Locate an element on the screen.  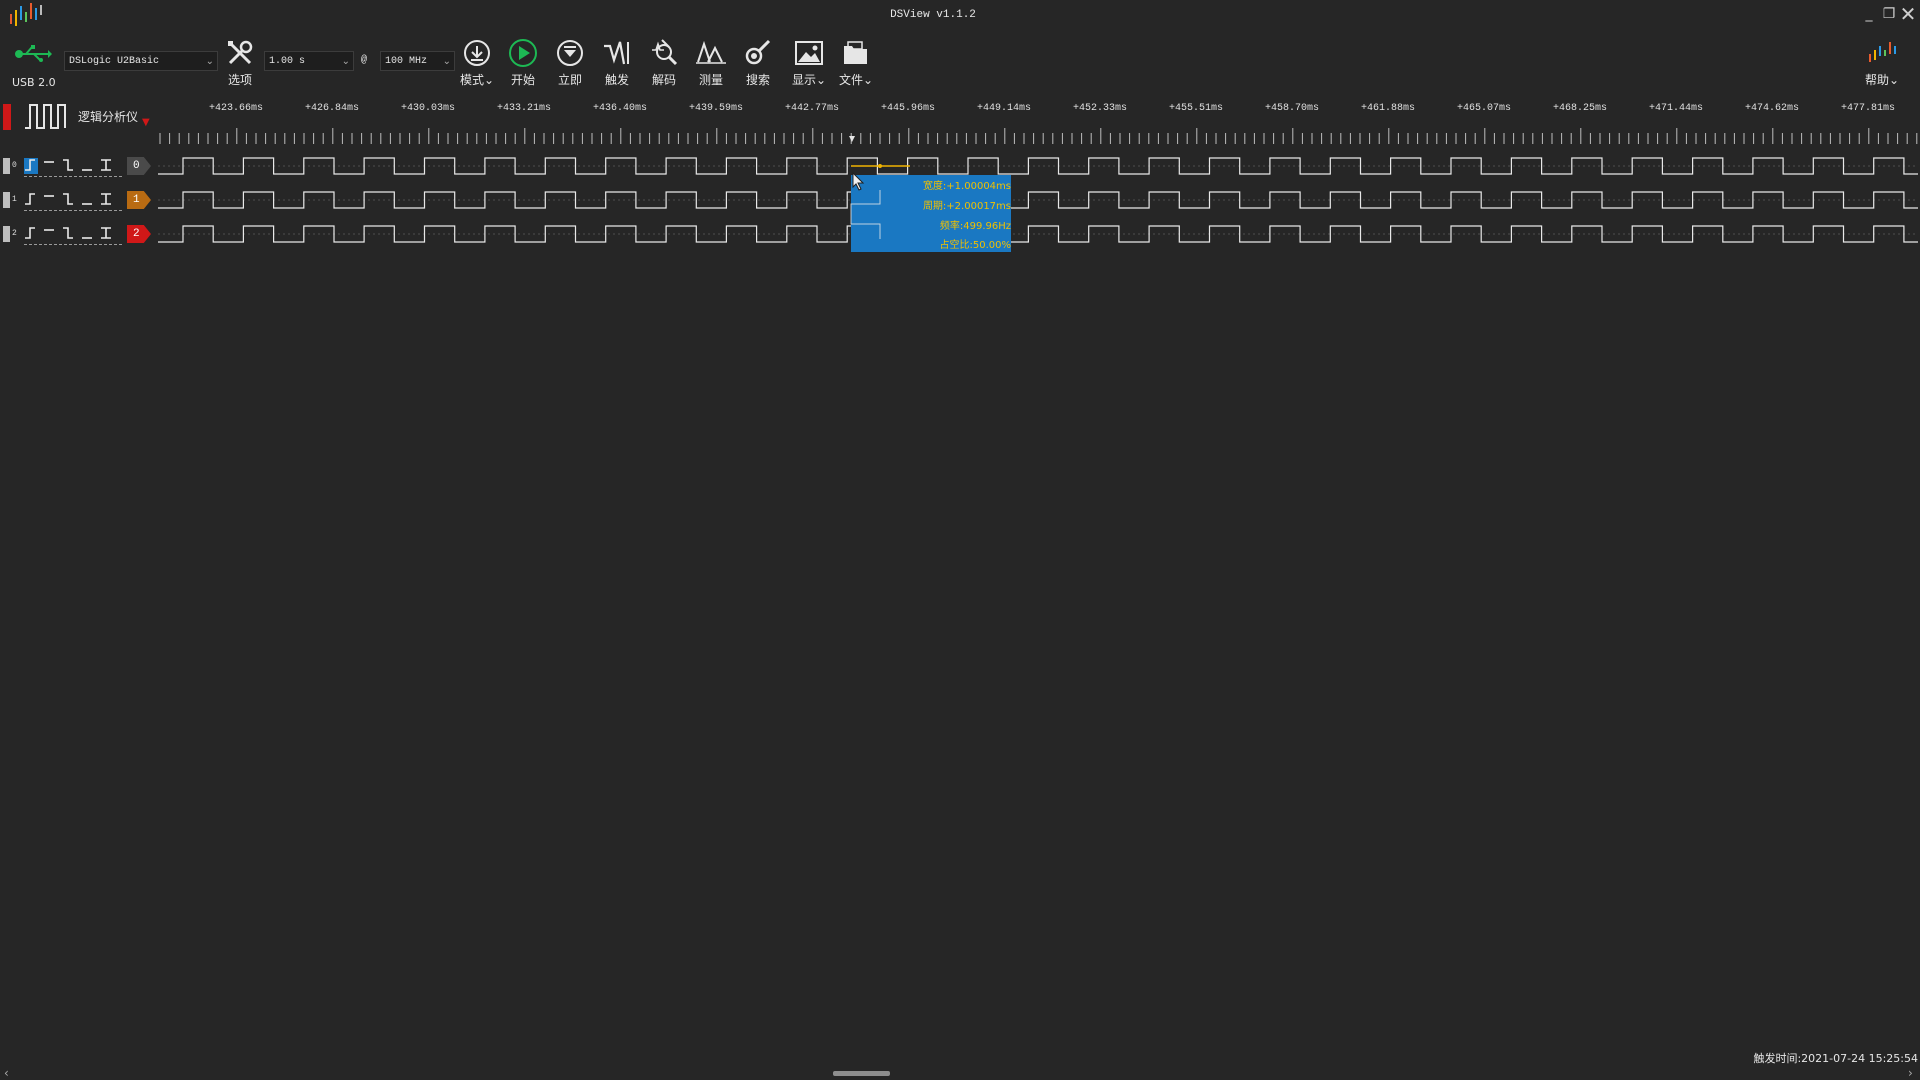
help-label: 帮助 is located at coordinates (1876, 80).